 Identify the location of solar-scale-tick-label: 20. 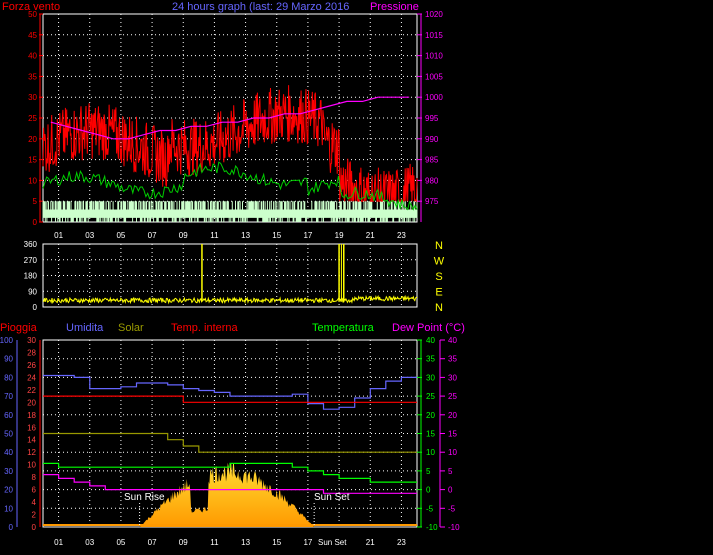
(31, 402).